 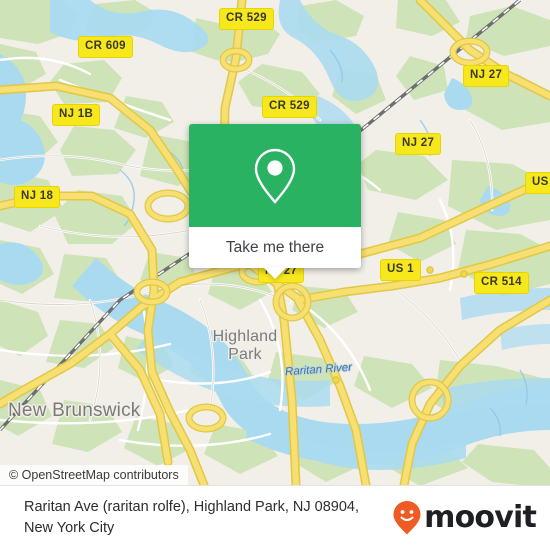 I want to click on road-shield-us: US, so click(x=537, y=183).